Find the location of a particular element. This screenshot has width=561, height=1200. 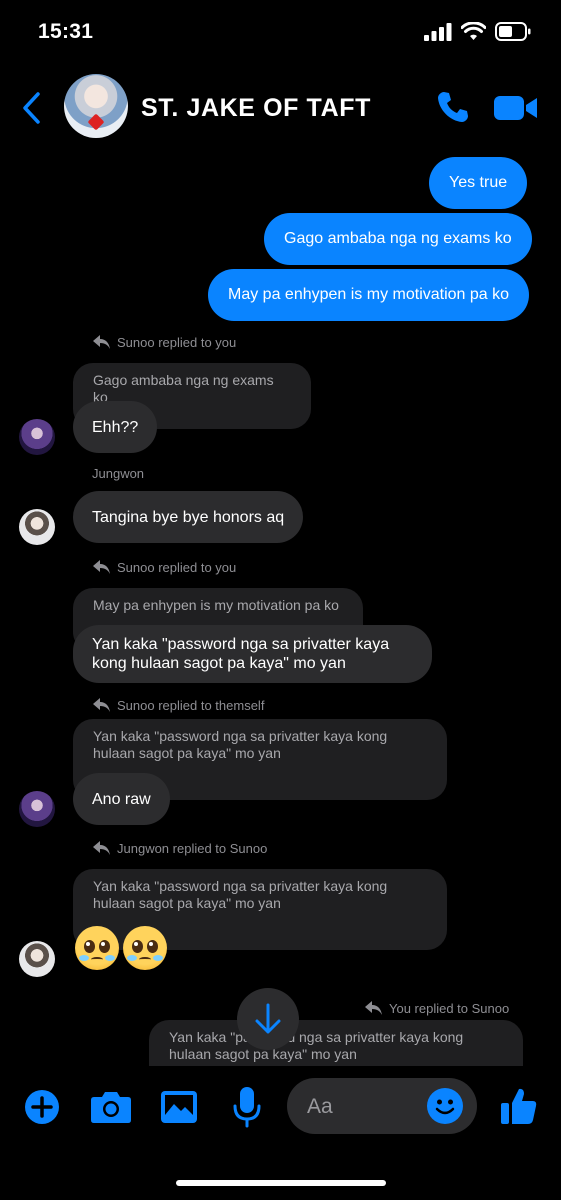

wifi-icon is located at coordinates (473, 31).